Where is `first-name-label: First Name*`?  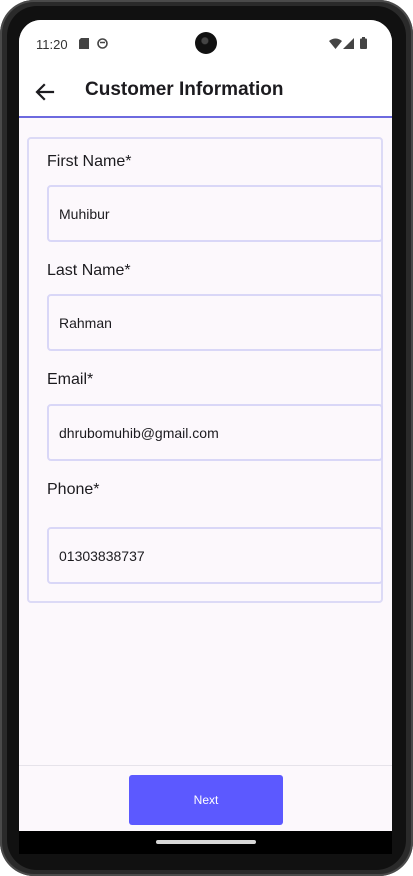 first-name-label: First Name* is located at coordinates (89, 161).